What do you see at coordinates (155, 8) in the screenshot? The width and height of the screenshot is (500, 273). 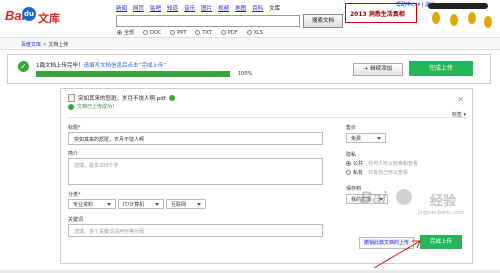 I see `nav-link: 贴吧` at bounding box center [155, 8].